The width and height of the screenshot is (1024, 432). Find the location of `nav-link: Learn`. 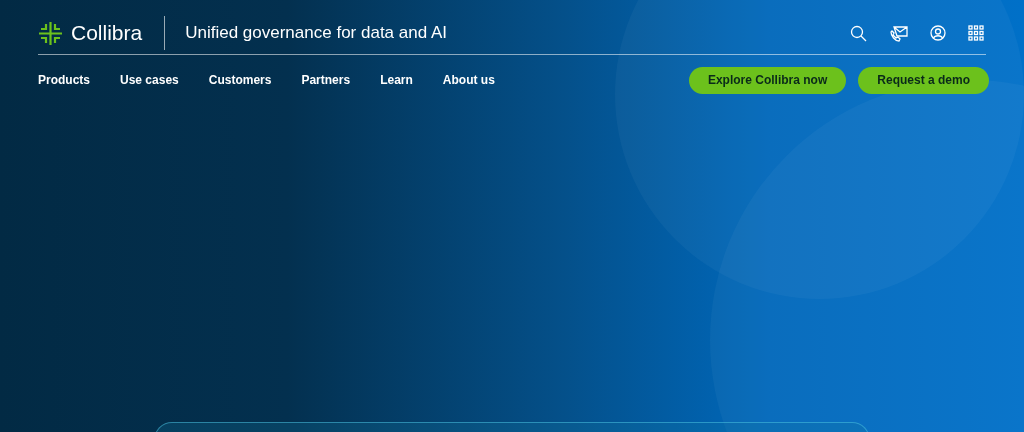

nav-link: Learn is located at coordinates (396, 80).